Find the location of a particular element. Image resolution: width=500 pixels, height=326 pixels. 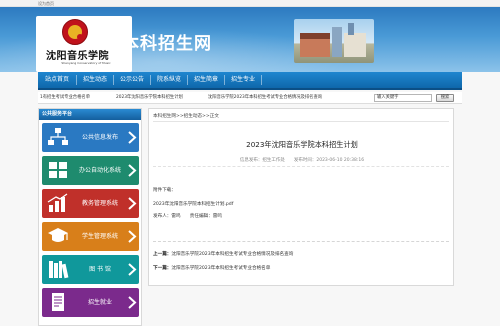

article-title: 2023年沈阳音乐学院本科招生计划 is located at coordinates (302, 144).